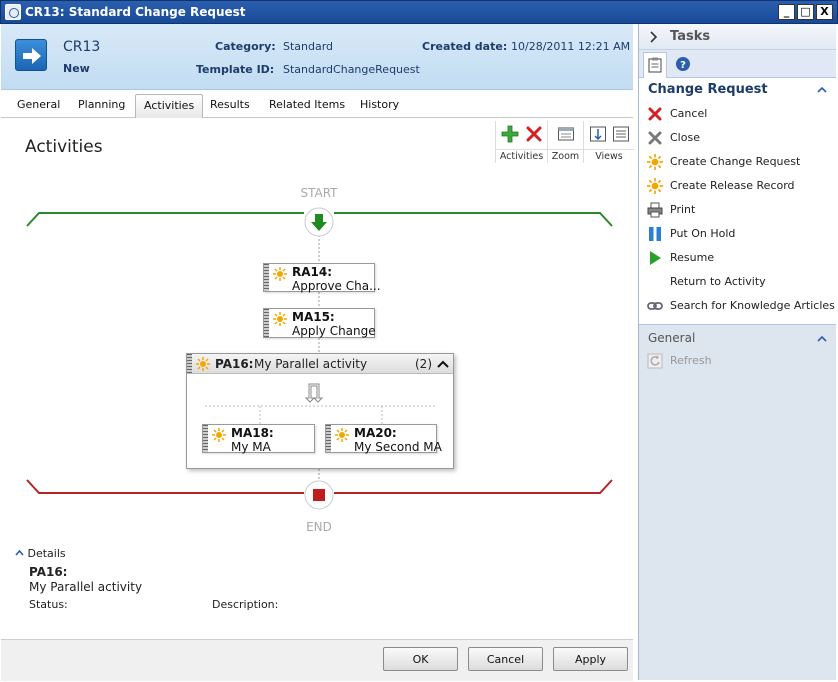 This screenshot has width=838, height=682. I want to click on details-label: Details, so click(46, 553).